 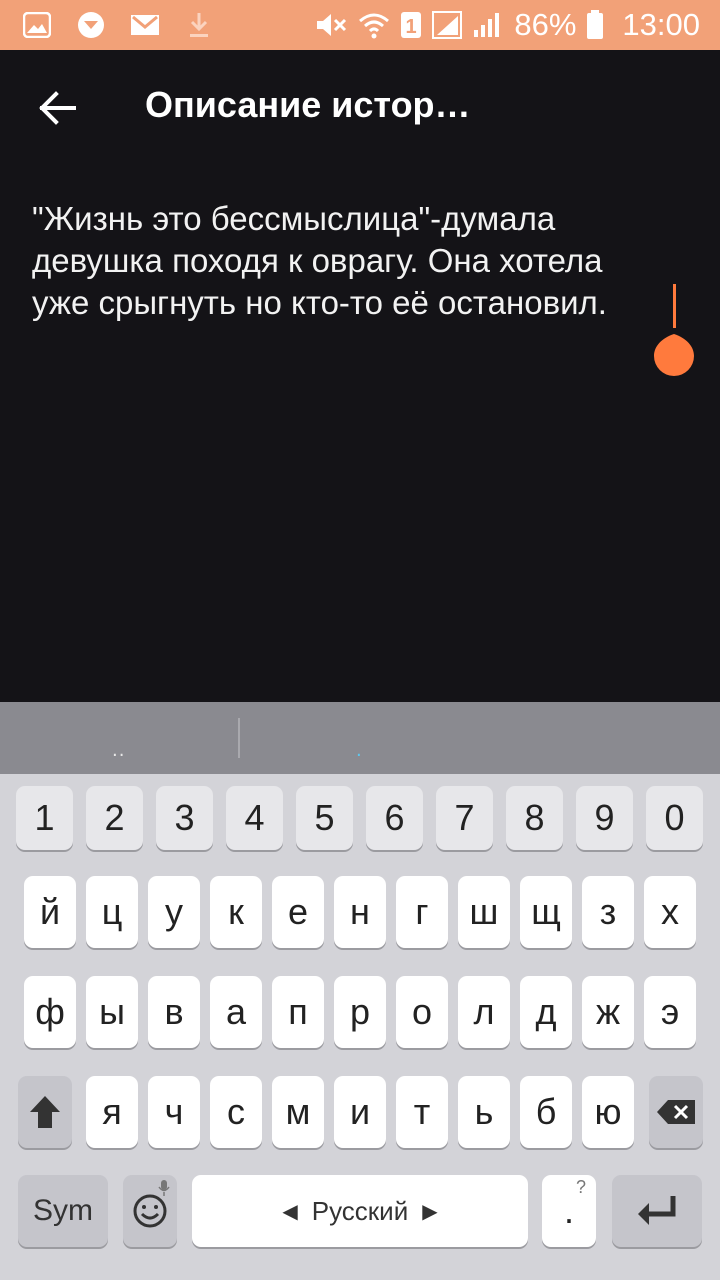 What do you see at coordinates (580, 1187) in the screenshot?
I see `period-key-hint: ?` at bounding box center [580, 1187].